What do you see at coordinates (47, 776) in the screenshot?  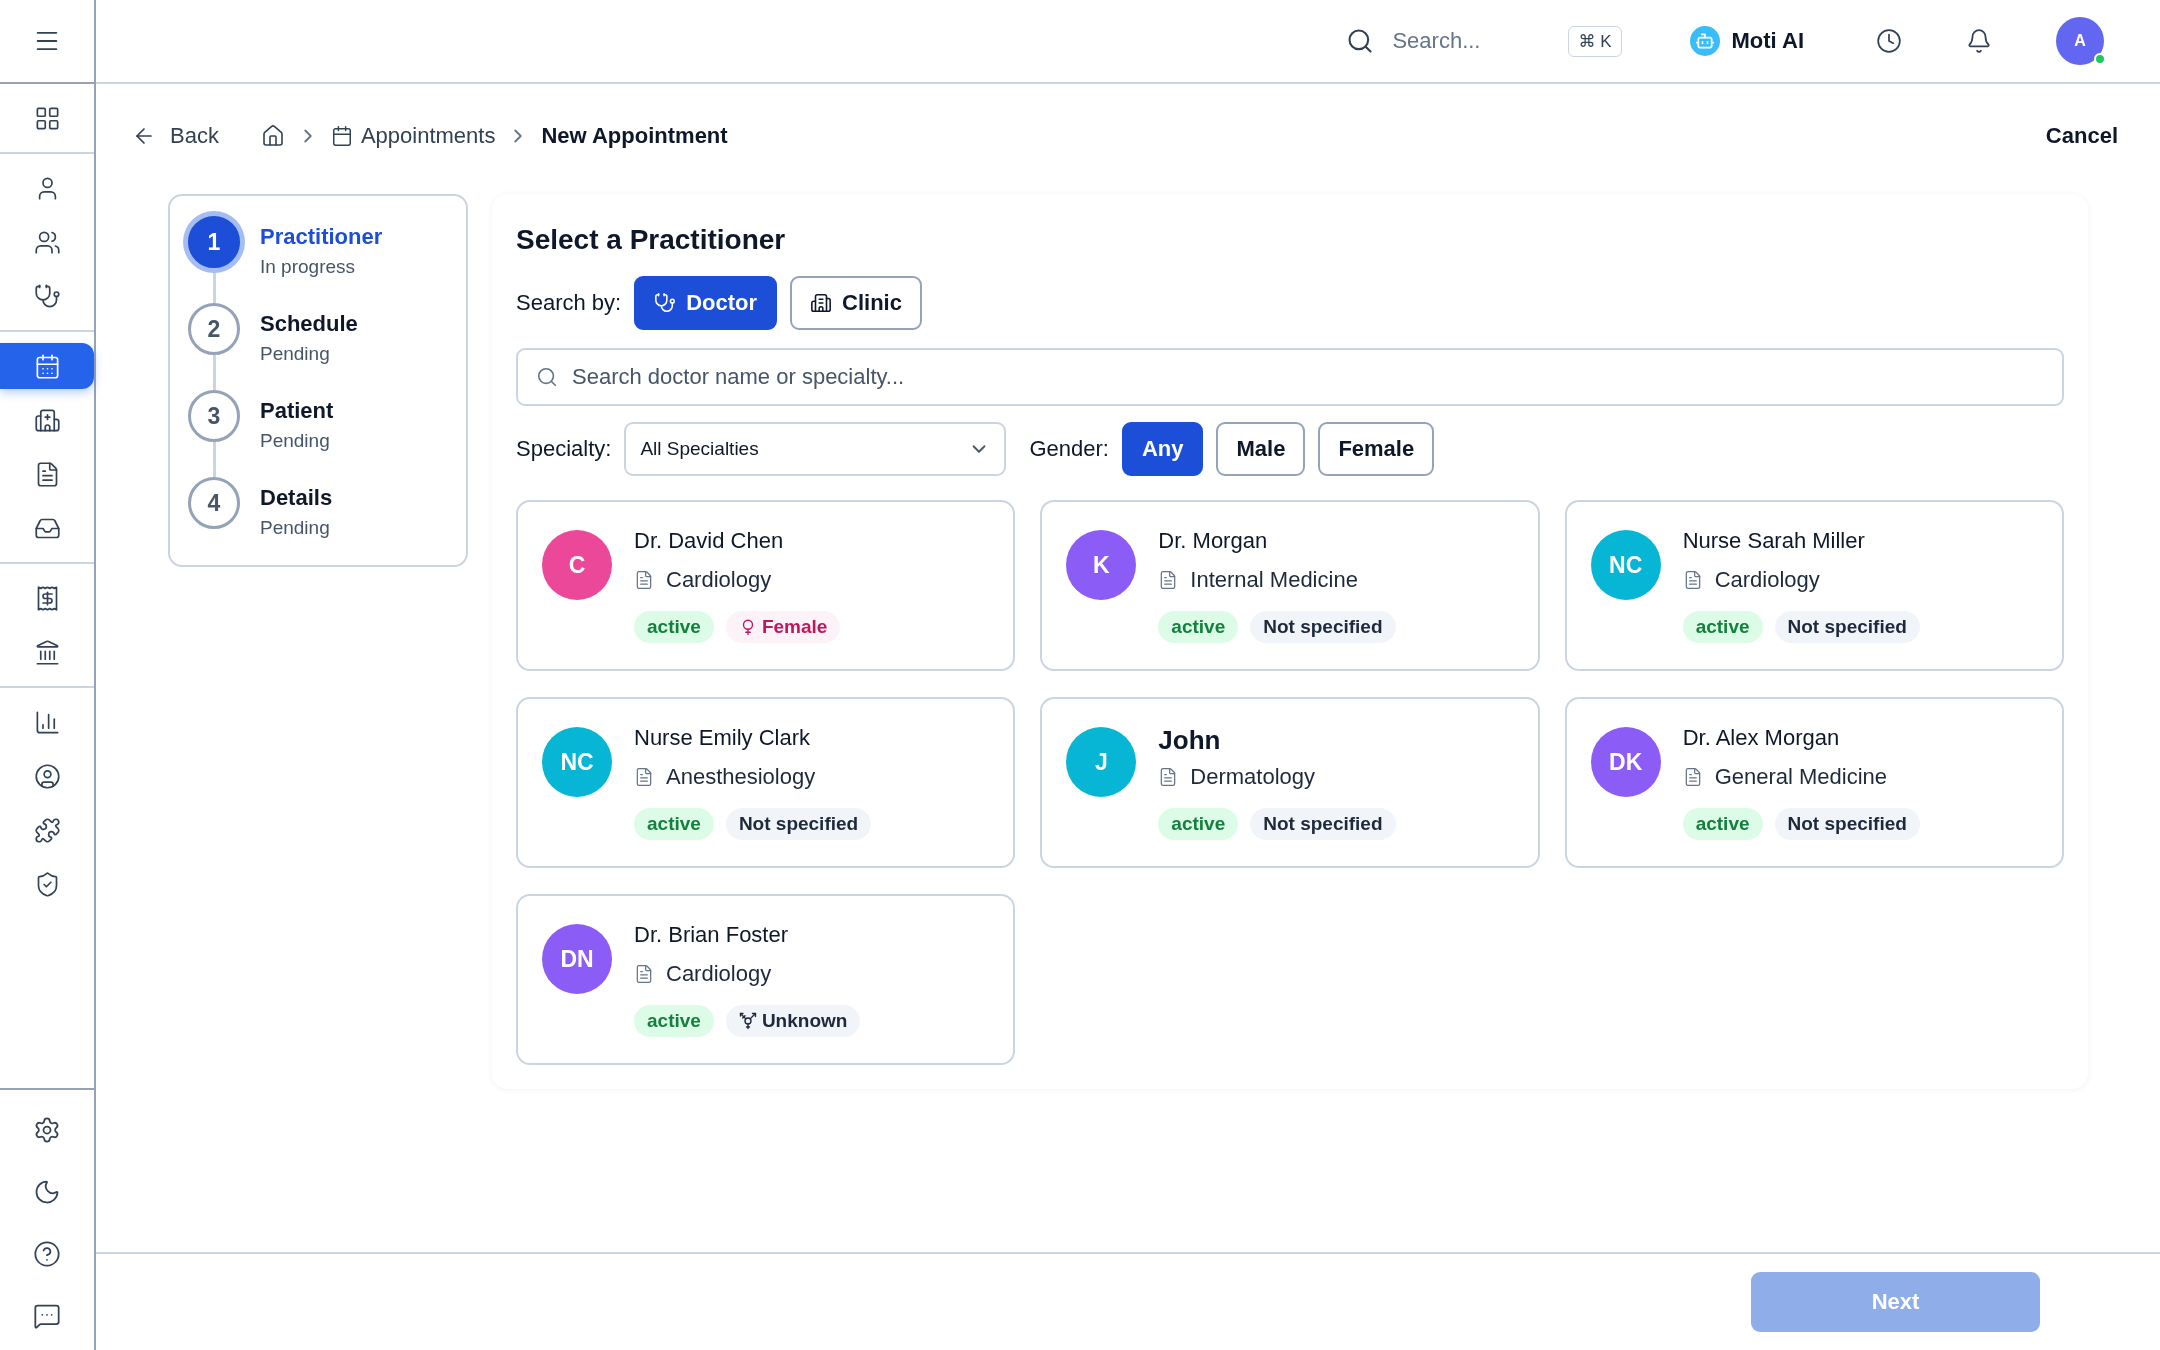 I see `user-circle-icon` at bounding box center [47, 776].